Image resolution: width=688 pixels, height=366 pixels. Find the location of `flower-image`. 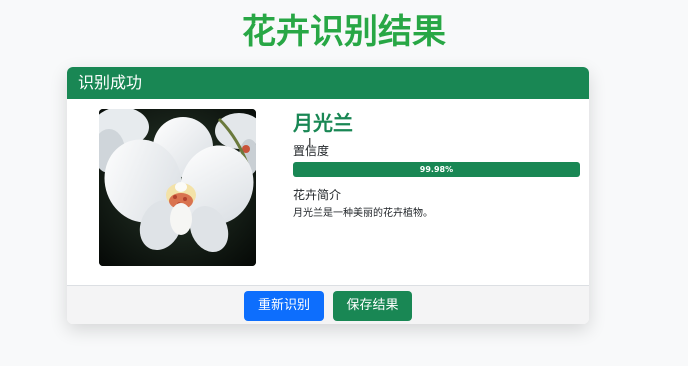

flower-image is located at coordinates (177, 187).